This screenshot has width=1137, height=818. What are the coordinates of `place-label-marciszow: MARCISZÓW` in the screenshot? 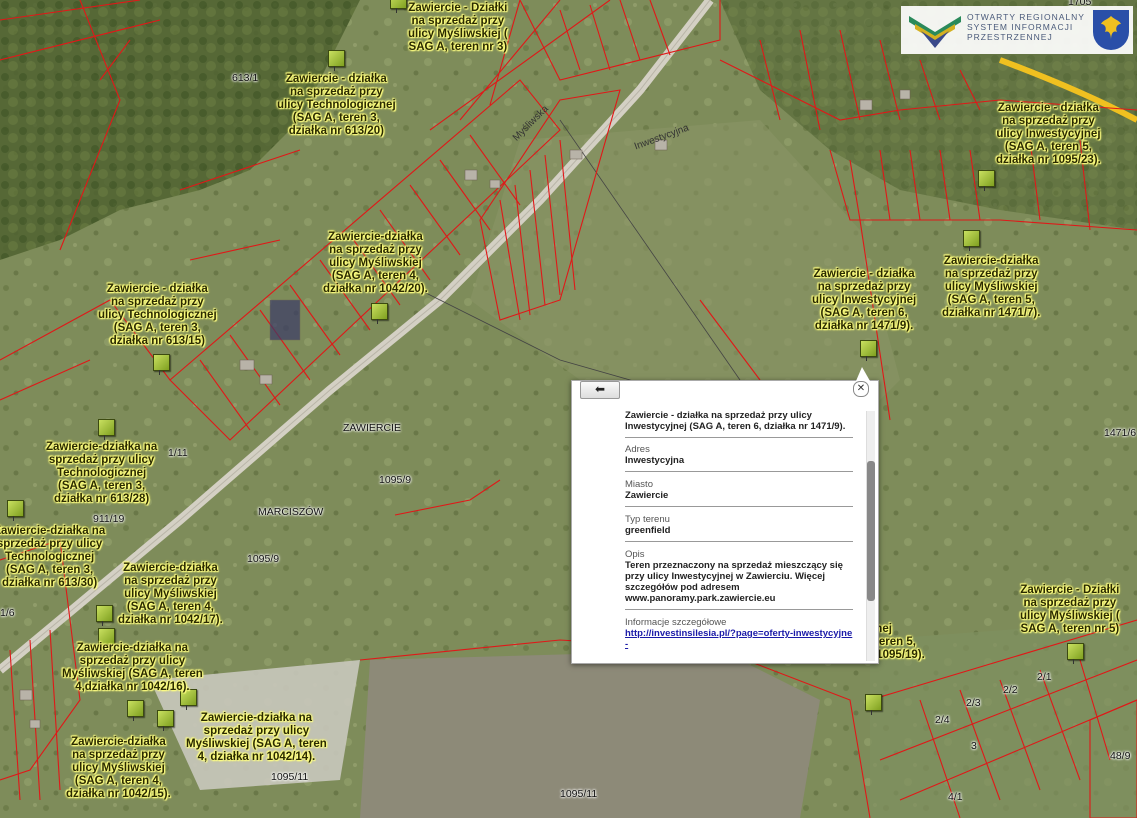 It's located at (291, 512).